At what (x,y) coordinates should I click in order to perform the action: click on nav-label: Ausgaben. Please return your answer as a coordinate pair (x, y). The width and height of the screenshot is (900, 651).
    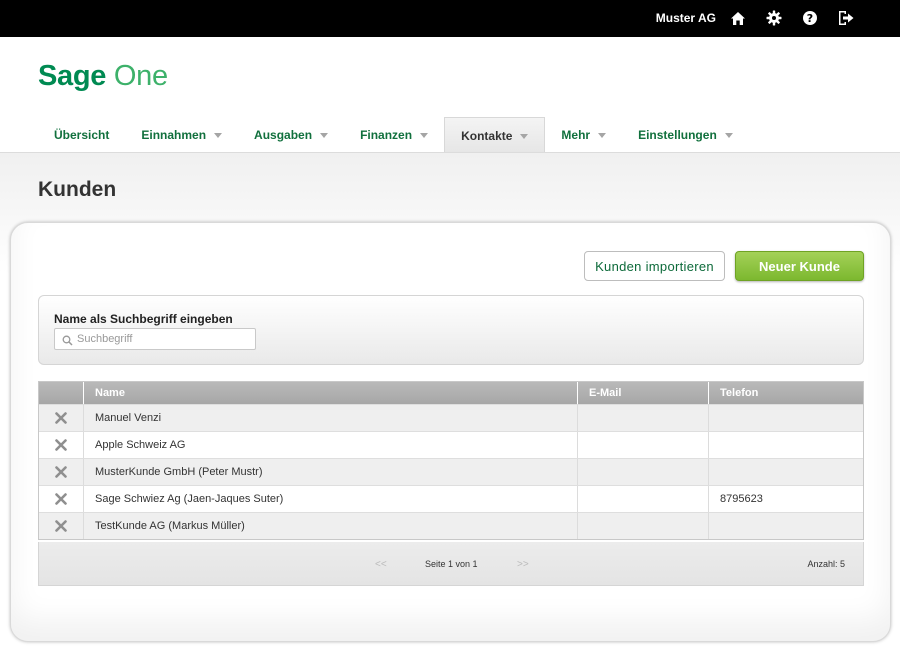
    Looking at the image, I should click on (283, 135).